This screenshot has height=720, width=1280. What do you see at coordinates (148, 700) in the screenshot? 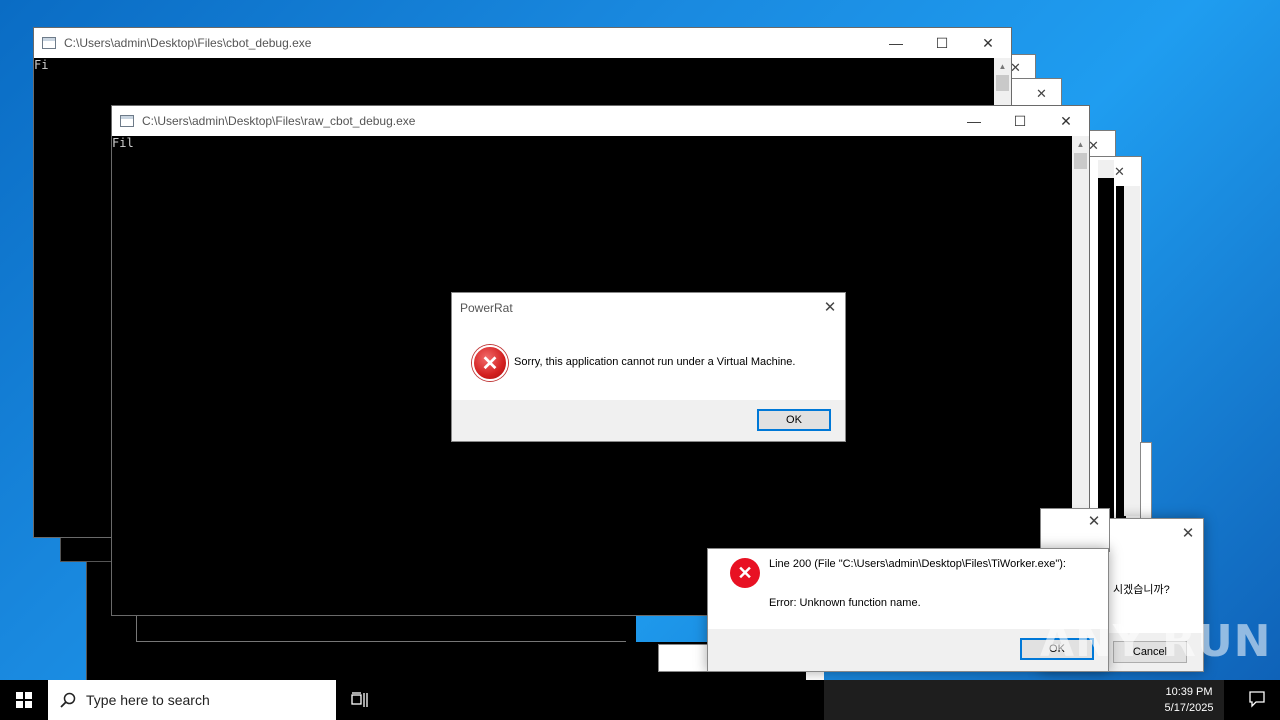
I see `search-placeholder: Type here to search` at bounding box center [148, 700].